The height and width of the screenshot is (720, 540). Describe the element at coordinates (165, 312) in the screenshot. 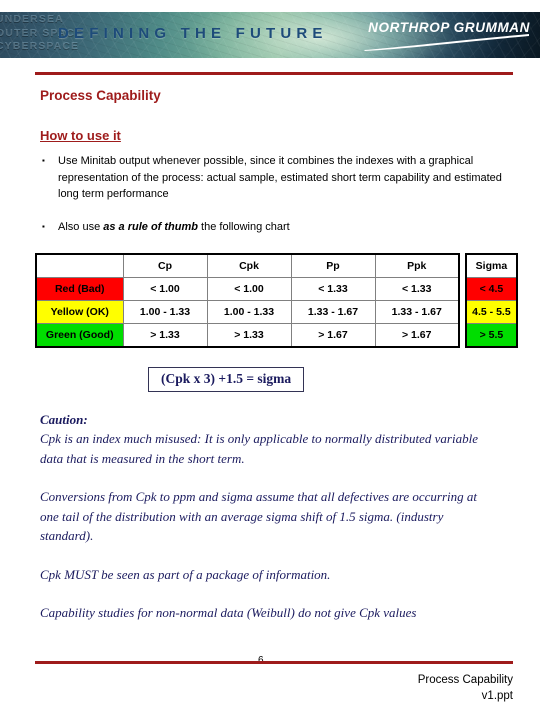

I see `cell-yellow-cp: 1.00 - 1.33` at that location.